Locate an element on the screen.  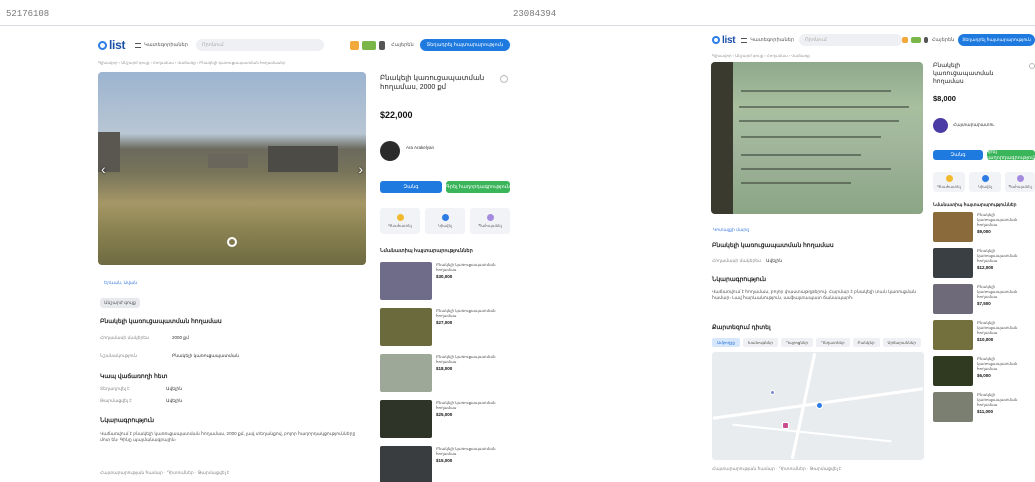
location-map is located at coordinates (818, 406).